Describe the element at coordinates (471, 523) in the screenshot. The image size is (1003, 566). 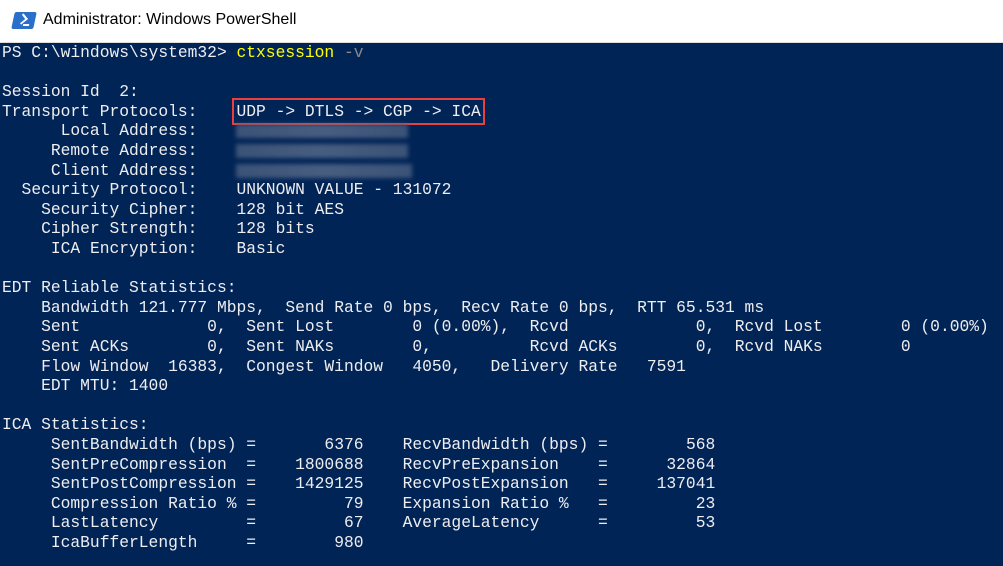
I see `ica-label: AverageLatency` at that location.